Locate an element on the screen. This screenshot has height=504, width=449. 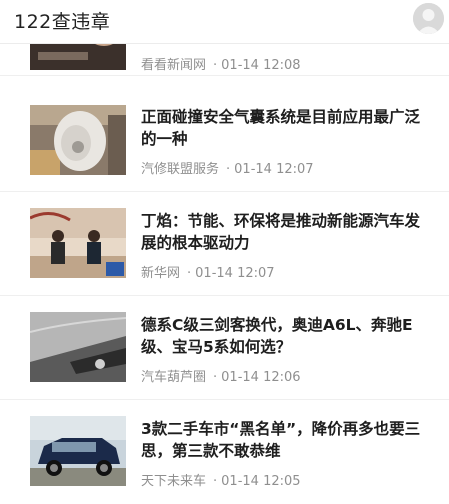
app-title: 122查违章 is located at coordinates (62, 22).